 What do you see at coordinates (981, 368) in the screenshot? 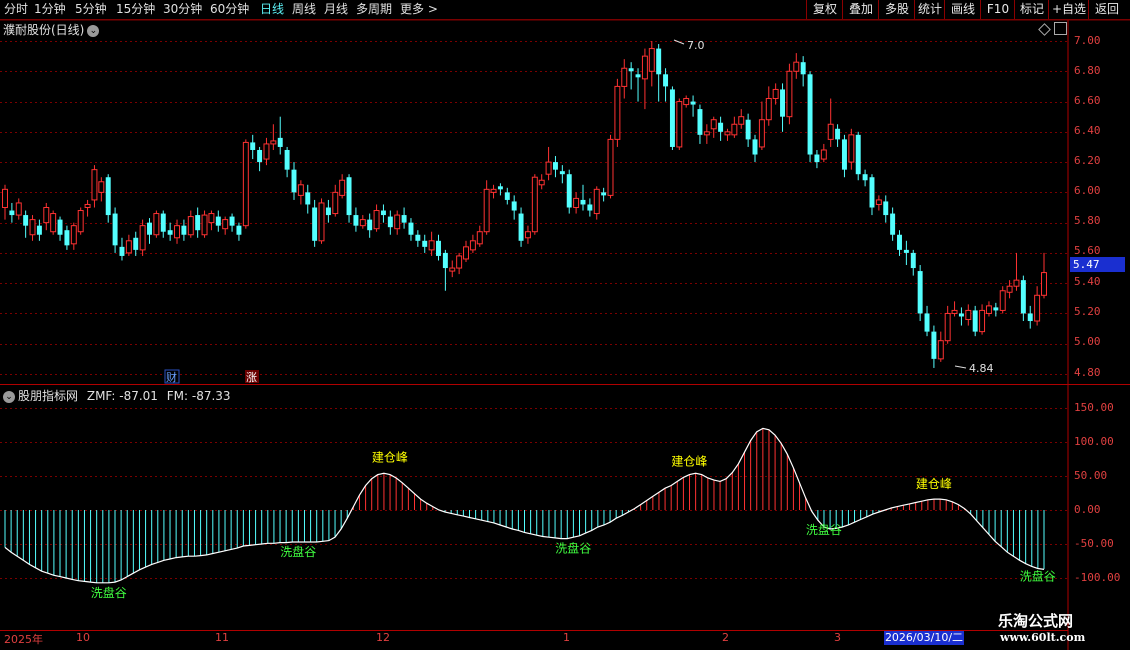
I see `low-price-label: 4.84` at bounding box center [981, 368].